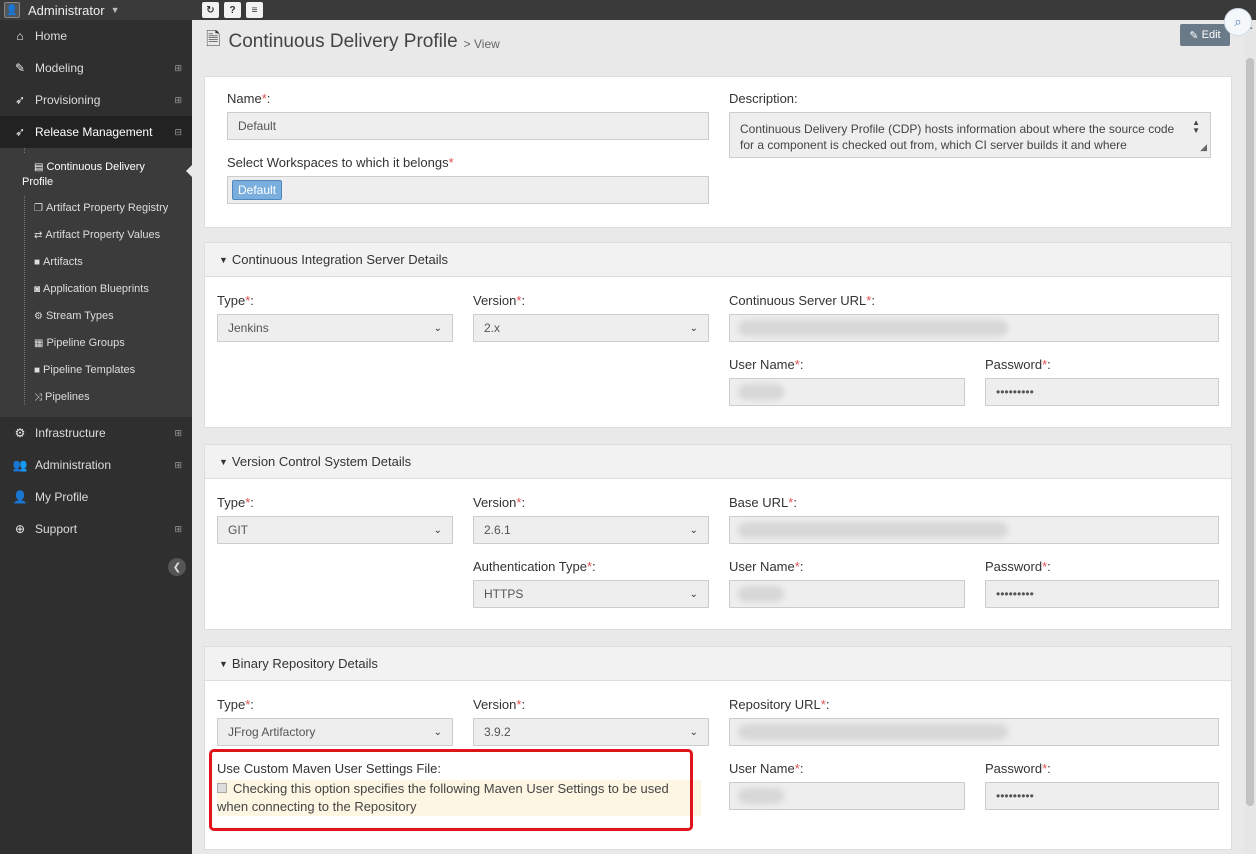 This screenshot has width=1256, height=854. What do you see at coordinates (1196, 127) in the screenshot?
I see `spinner-icon: ▲ ▼` at bounding box center [1196, 127].